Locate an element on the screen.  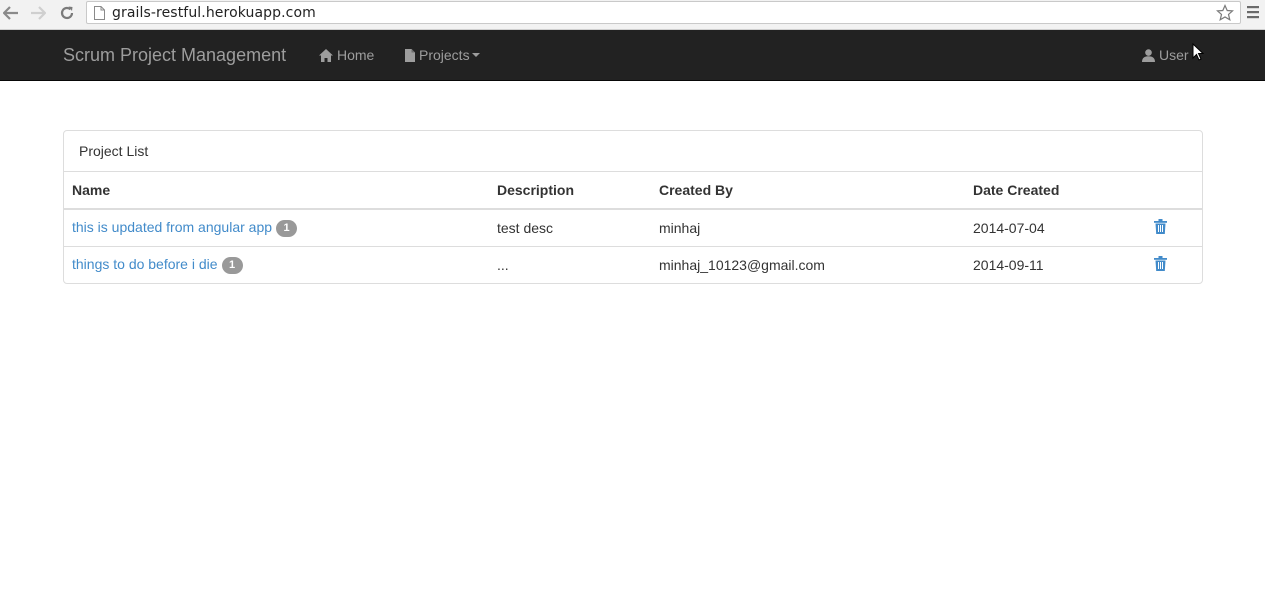
back-button is located at coordinates (11, 13).